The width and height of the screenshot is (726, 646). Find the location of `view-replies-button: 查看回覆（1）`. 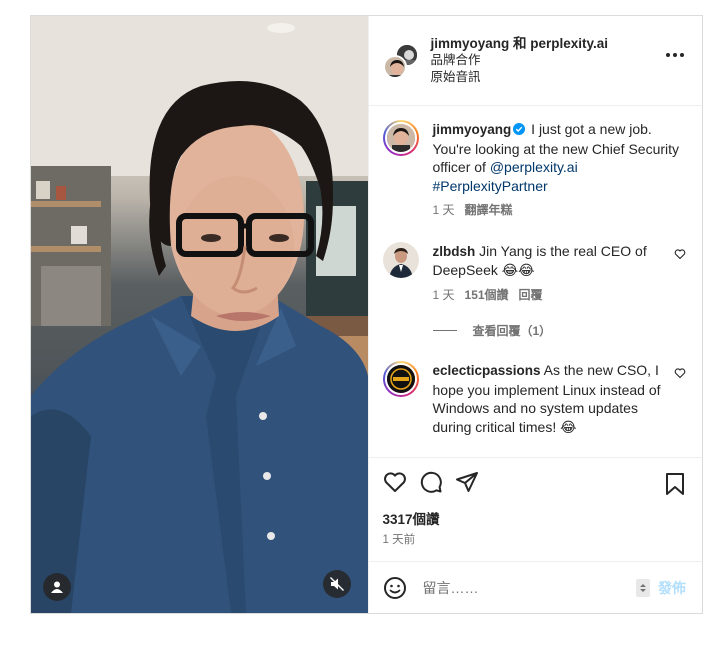

view-replies-button: 查看回覆（1） is located at coordinates (559, 330).